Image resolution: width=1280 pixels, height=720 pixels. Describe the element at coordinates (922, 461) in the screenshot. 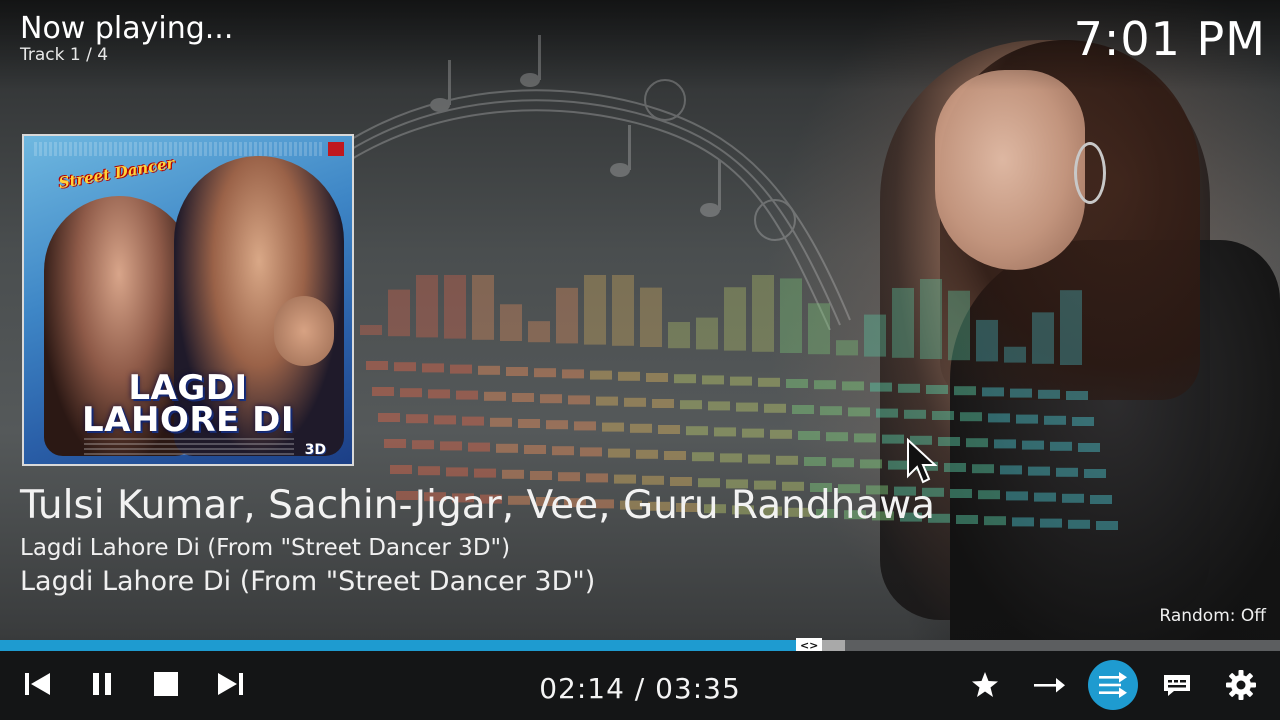

I see `mouse-cursor-icon` at that location.